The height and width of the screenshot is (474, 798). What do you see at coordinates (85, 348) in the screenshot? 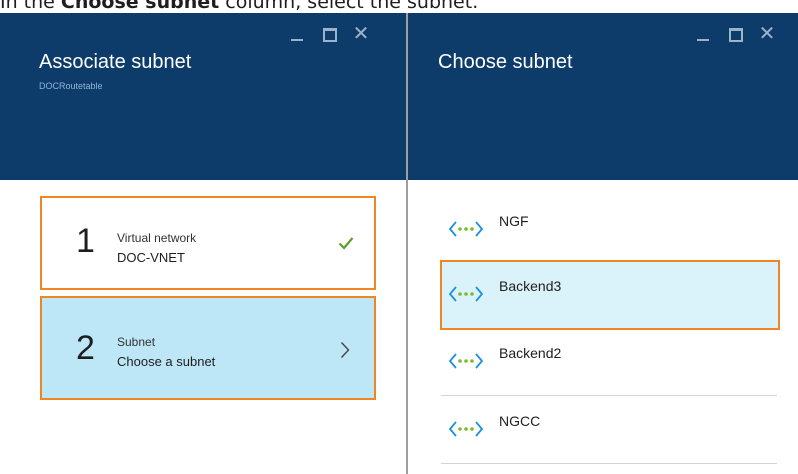
I see `step-number: 2` at bounding box center [85, 348].